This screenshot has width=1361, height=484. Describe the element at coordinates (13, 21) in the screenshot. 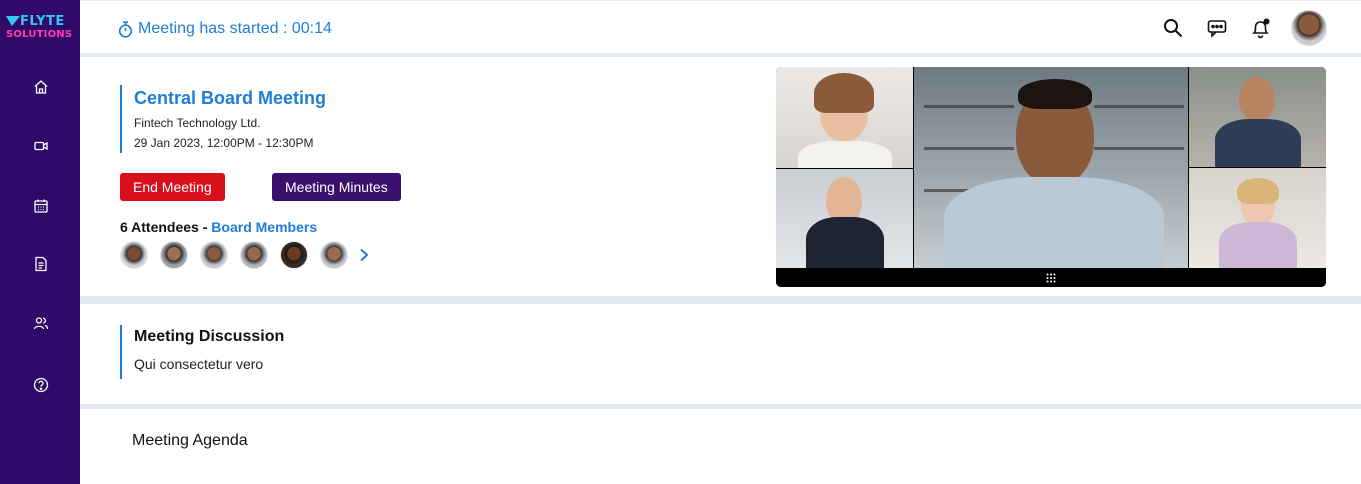

I see `logo-wing-icon` at that location.